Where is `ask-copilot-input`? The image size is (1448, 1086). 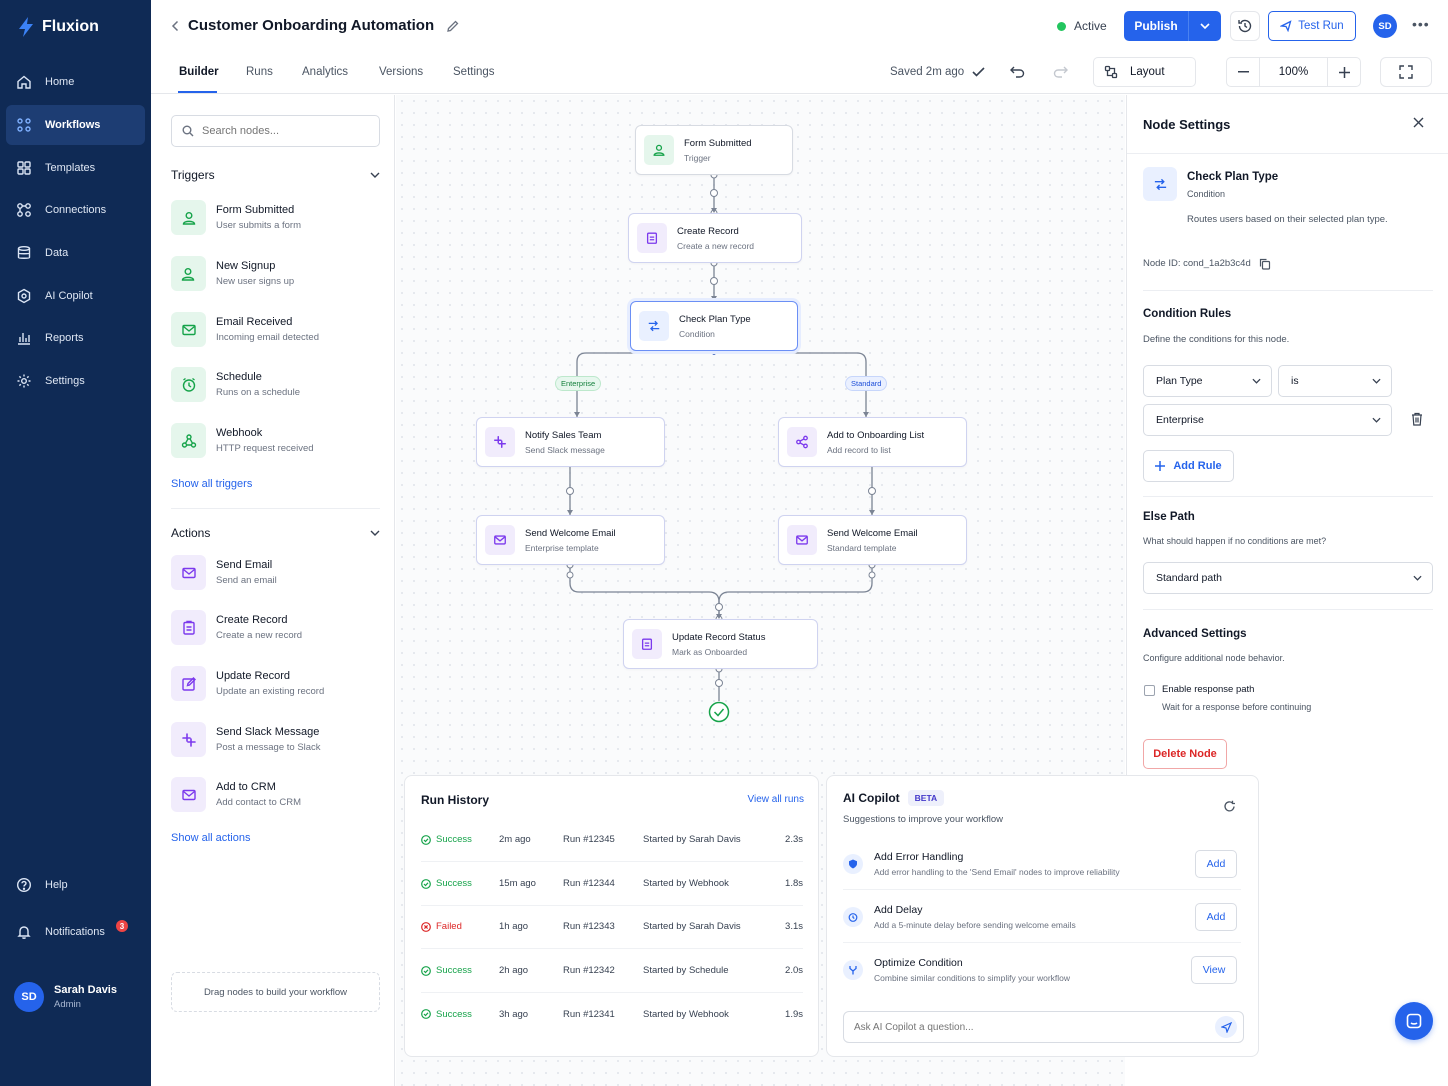 ask-copilot-input is located at coordinates (1034, 1027).